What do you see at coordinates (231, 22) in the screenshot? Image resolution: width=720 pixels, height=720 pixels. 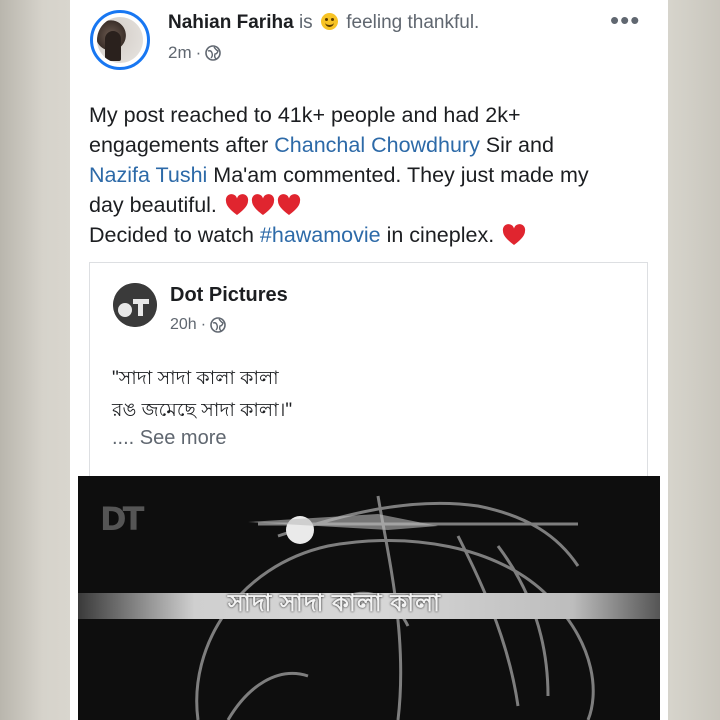 I see `author-name: Nahian Fariha` at bounding box center [231, 22].